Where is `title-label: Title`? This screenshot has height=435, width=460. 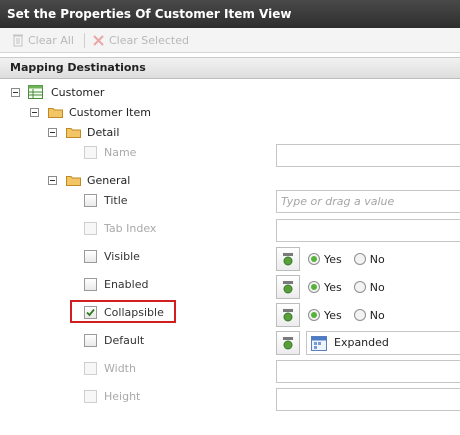
title-label: Title is located at coordinates (116, 200).